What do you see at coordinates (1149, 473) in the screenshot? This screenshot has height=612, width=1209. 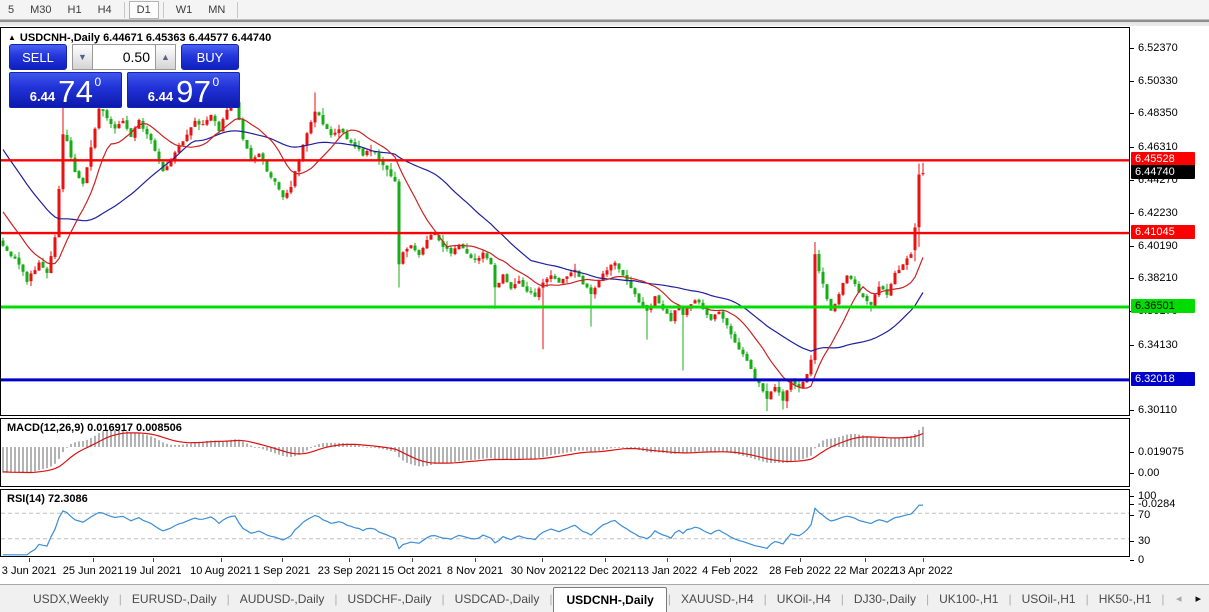 I see `axis-price-label: 0.00` at bounding box center [1149, 473].